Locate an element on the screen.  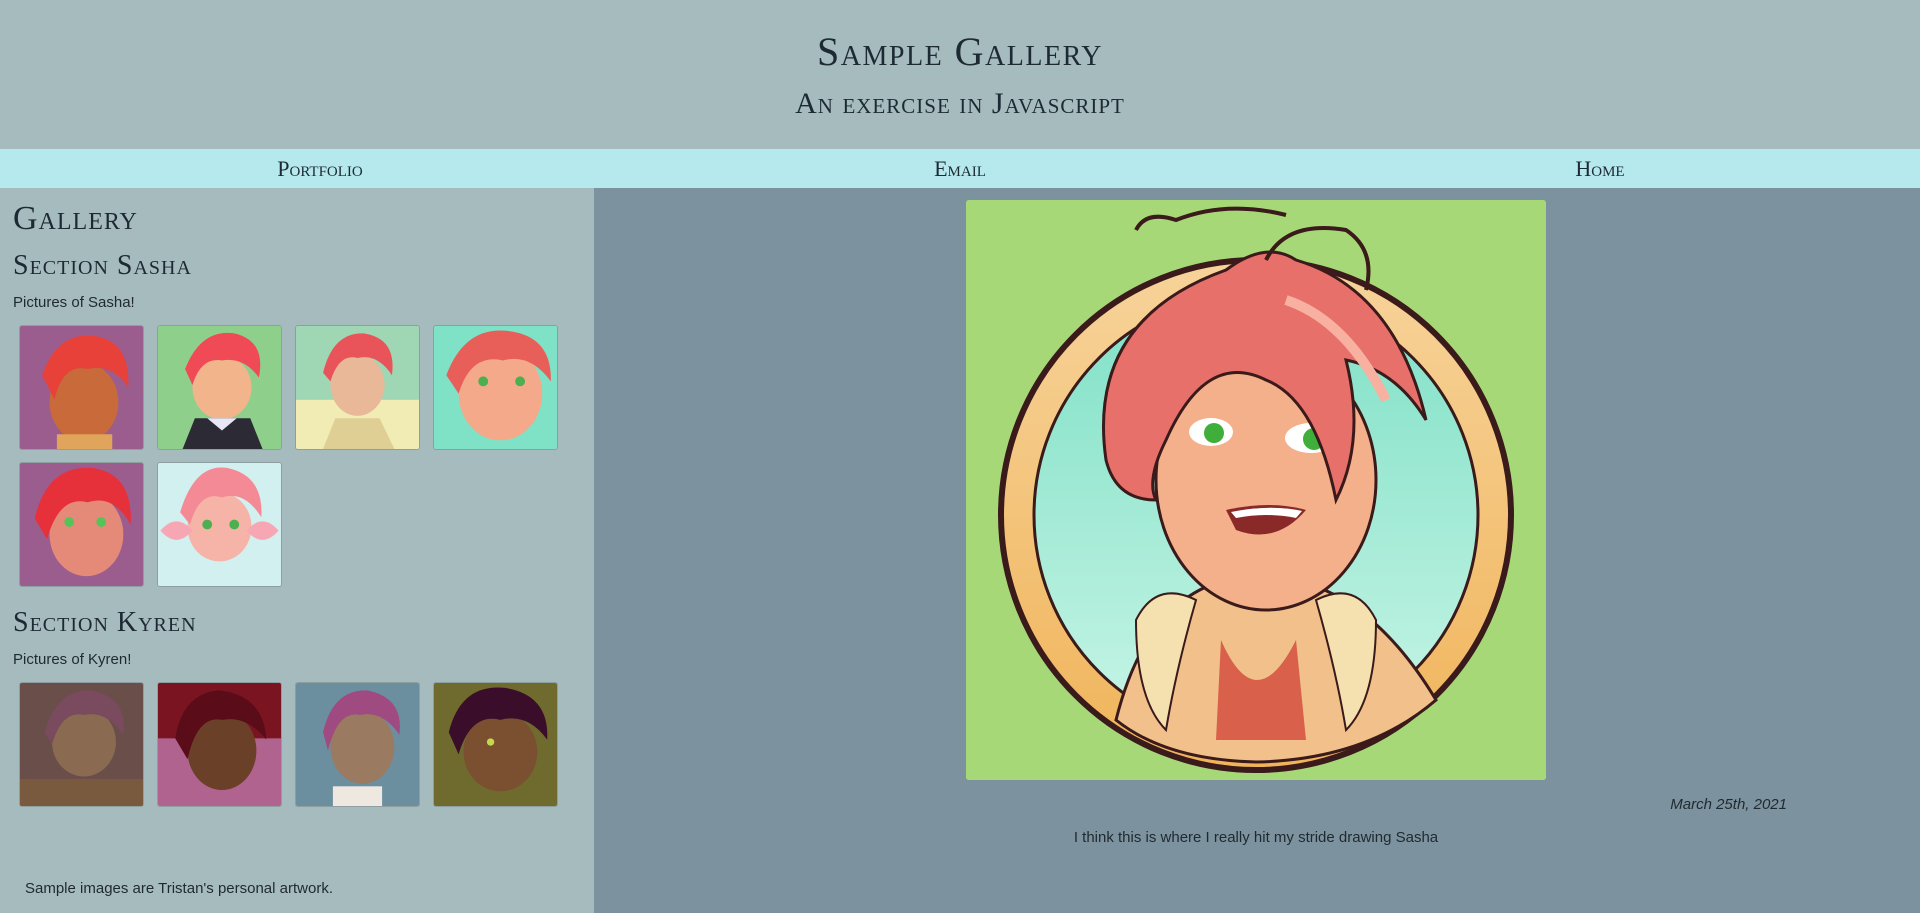
gallery-heading: Gallery is located at coordinates (75, 218).